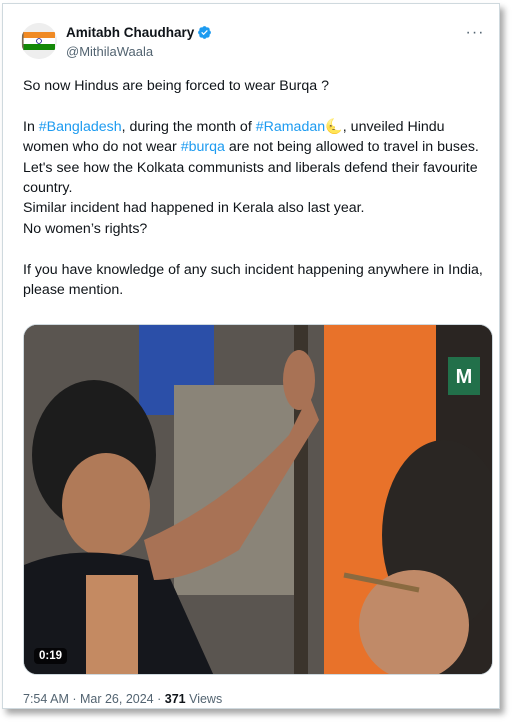  Describe the element at coordinates (464, 377) in the screenshot. I see `watermark-logo: M` at that location.